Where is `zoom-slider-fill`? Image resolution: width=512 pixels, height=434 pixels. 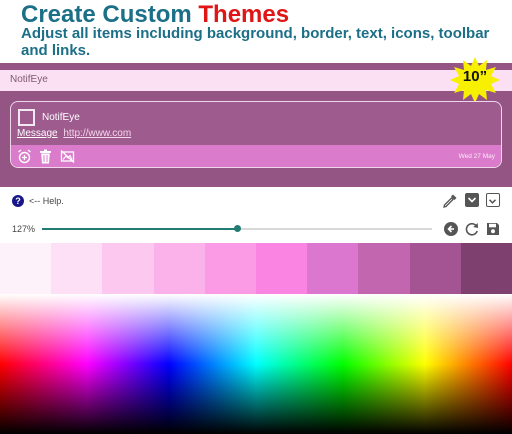
zoom-slider-fill is located at coordinates (139, 229).